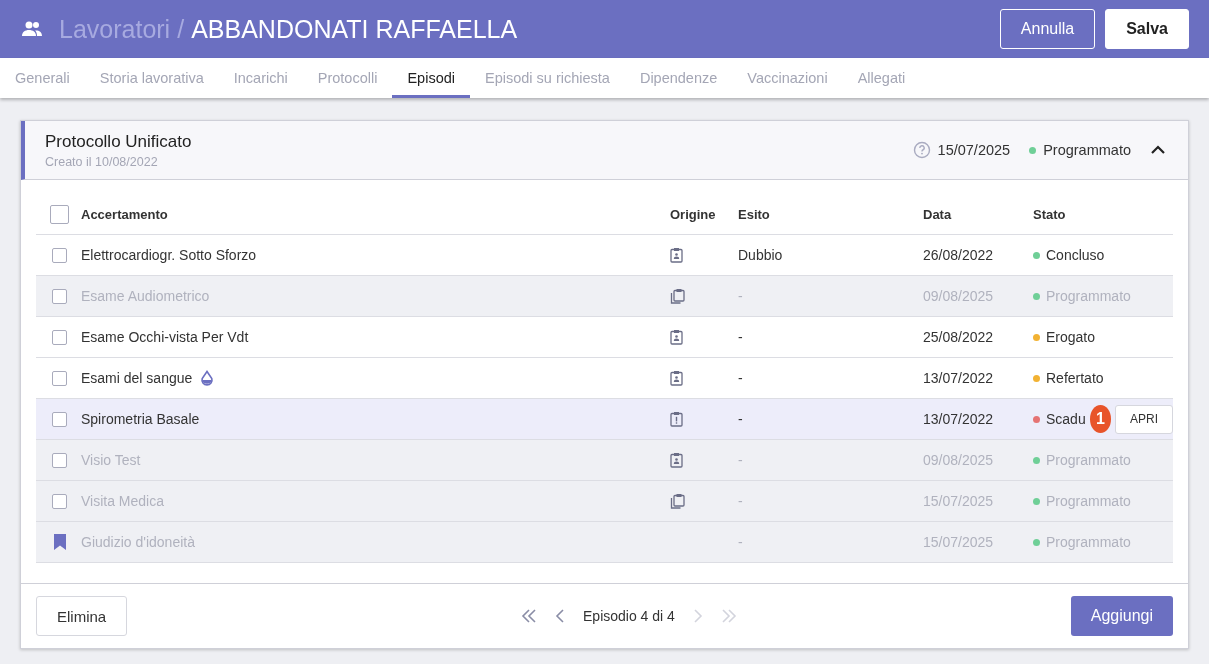 Image resolution: width=1209 pixels, height=664 pixels. What do you see at coordinates (151, 78) in the screenshot?
I see `tab: Storia lavorativa` at bounding box center [151, 78].